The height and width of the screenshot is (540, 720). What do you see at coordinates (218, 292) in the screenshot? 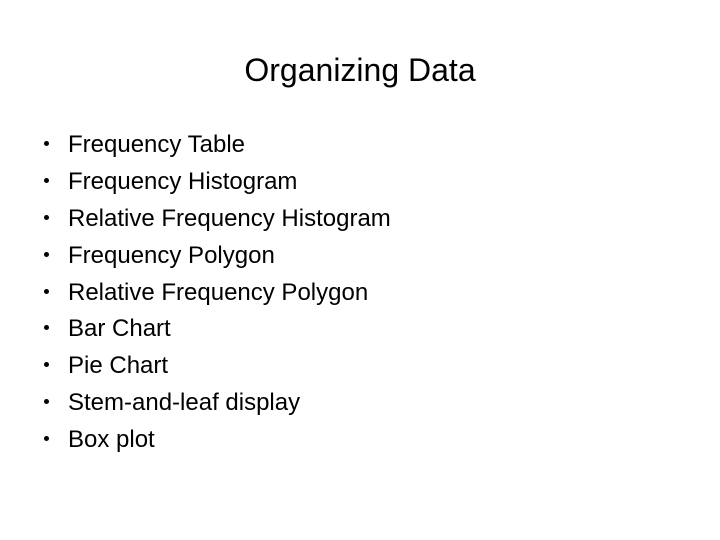
I see `list-item-label: Relative Frequency Polygon` at bounding box center [218, 292].